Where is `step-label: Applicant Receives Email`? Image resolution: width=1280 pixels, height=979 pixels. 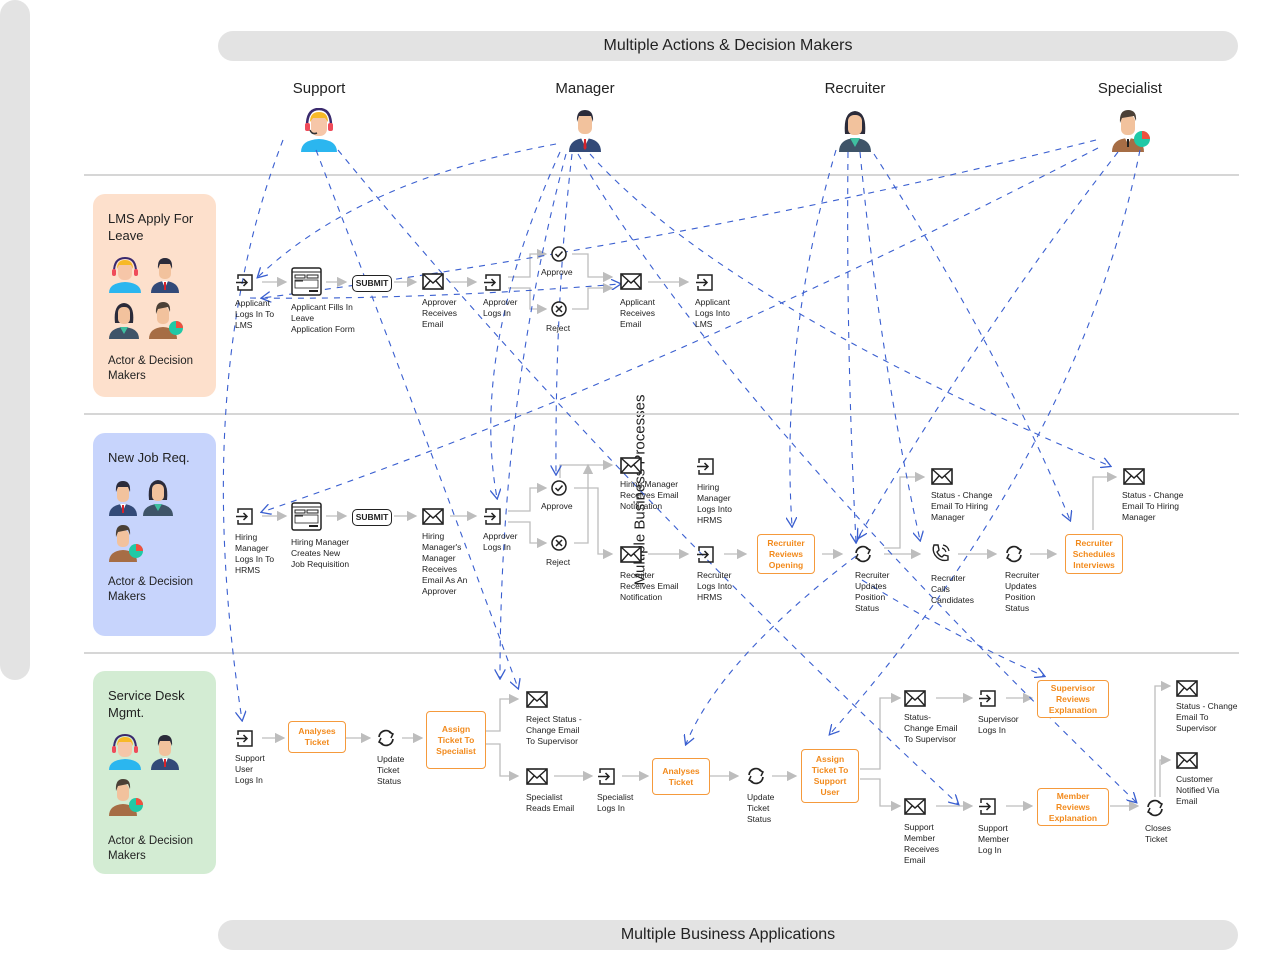
step-label: Applicant Receives Email is located at coordinates (637, 313).